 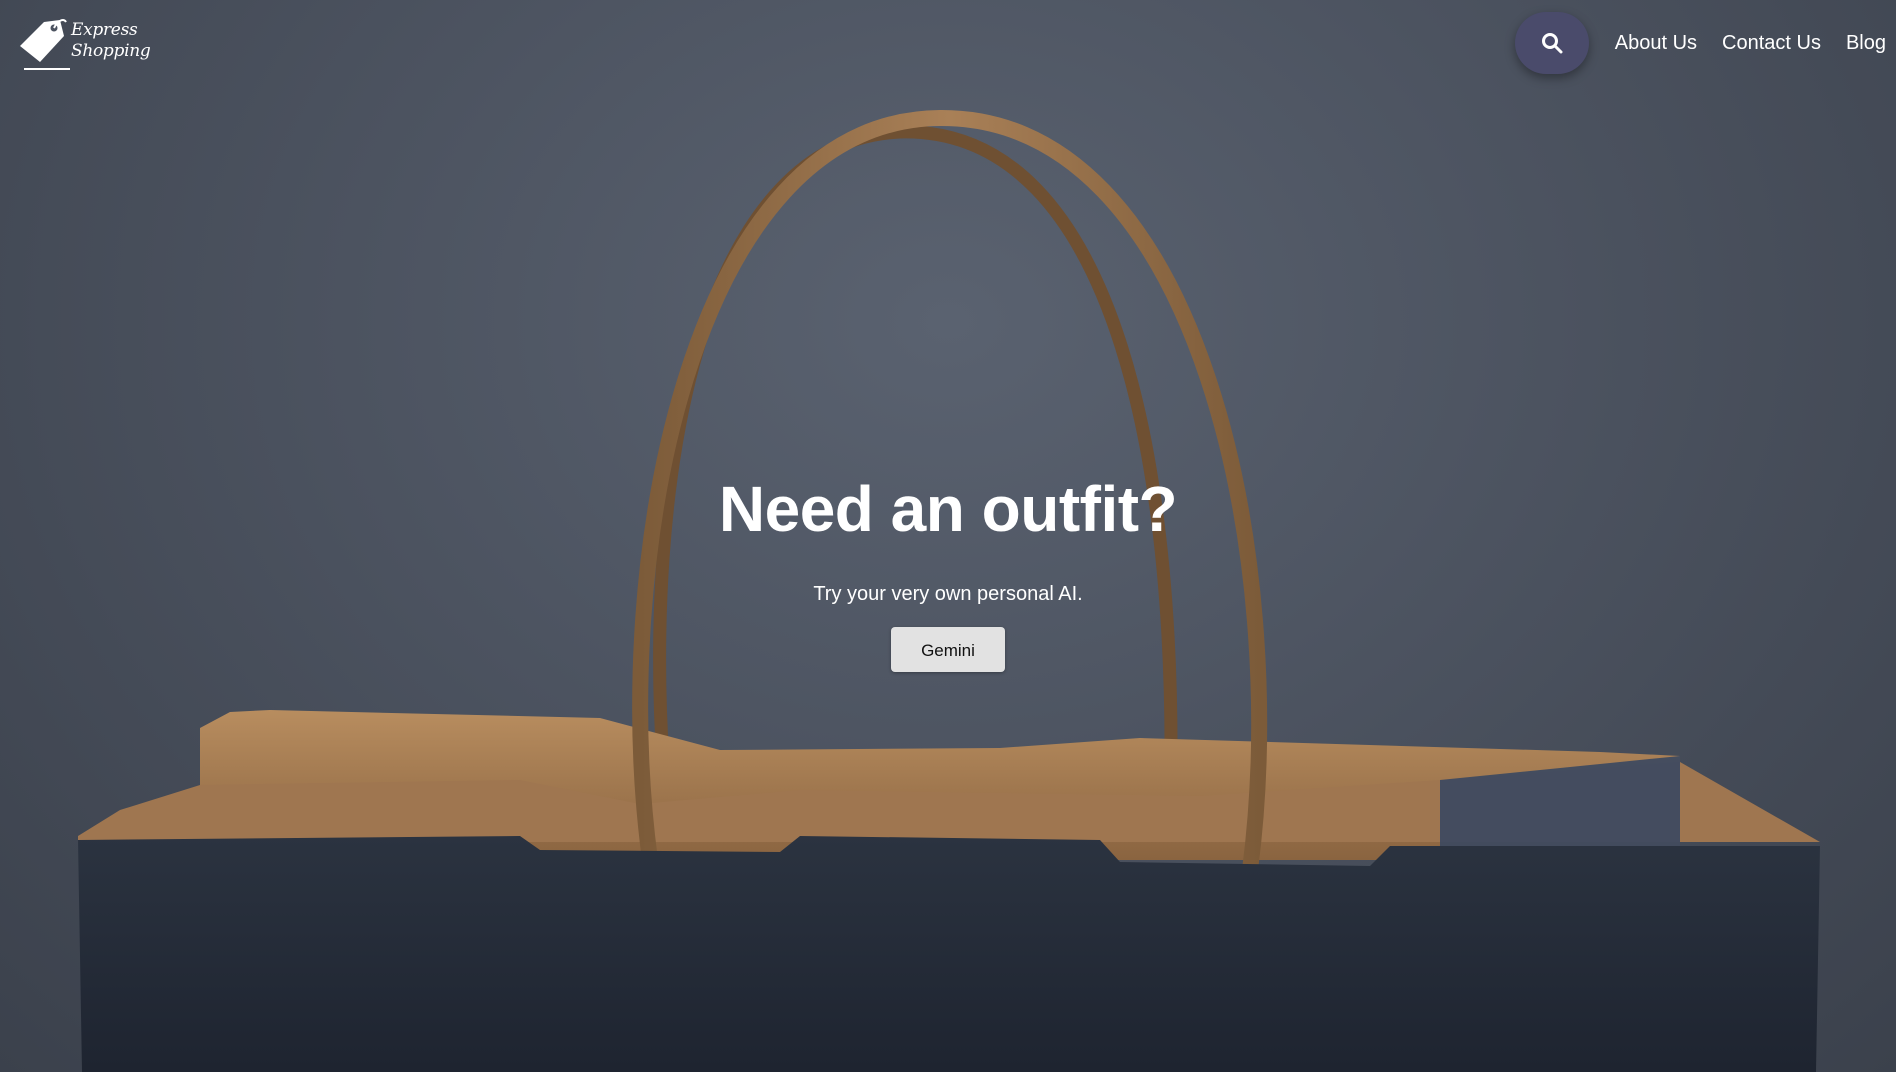 I want to click on gemini-button: Gemini, so click(x=948, y=649).